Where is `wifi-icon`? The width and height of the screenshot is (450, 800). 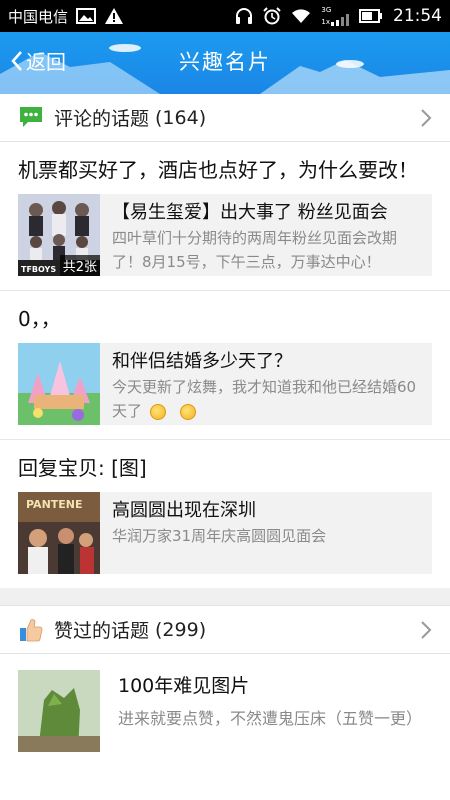
wifi-icon is located at coordinates (301, 16).